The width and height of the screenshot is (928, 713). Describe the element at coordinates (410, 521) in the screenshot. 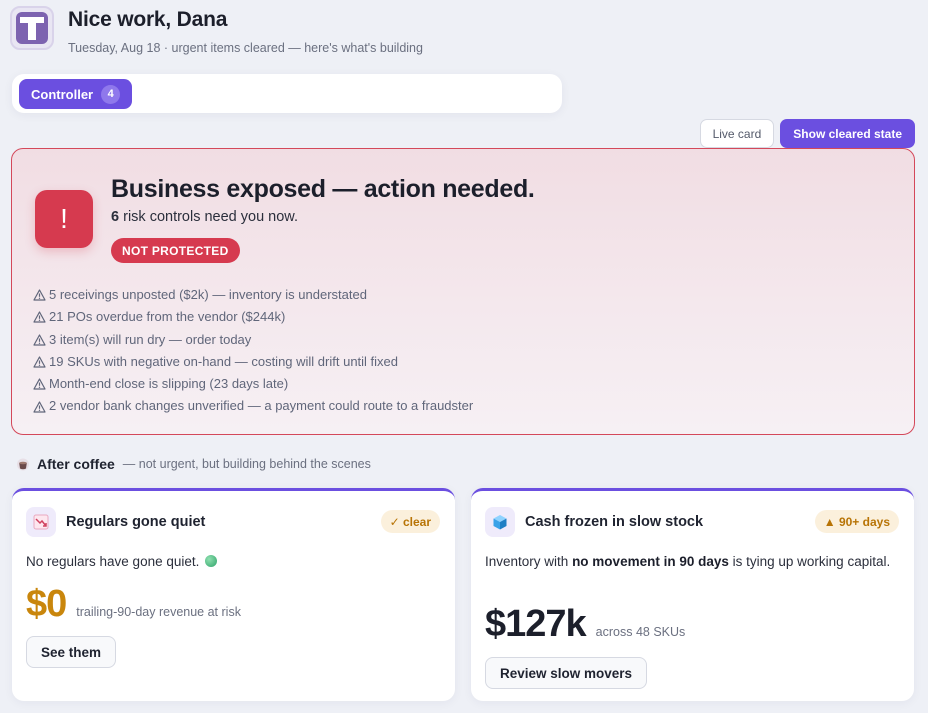

I see `clear-status-pill: ✓ clear` at that location.